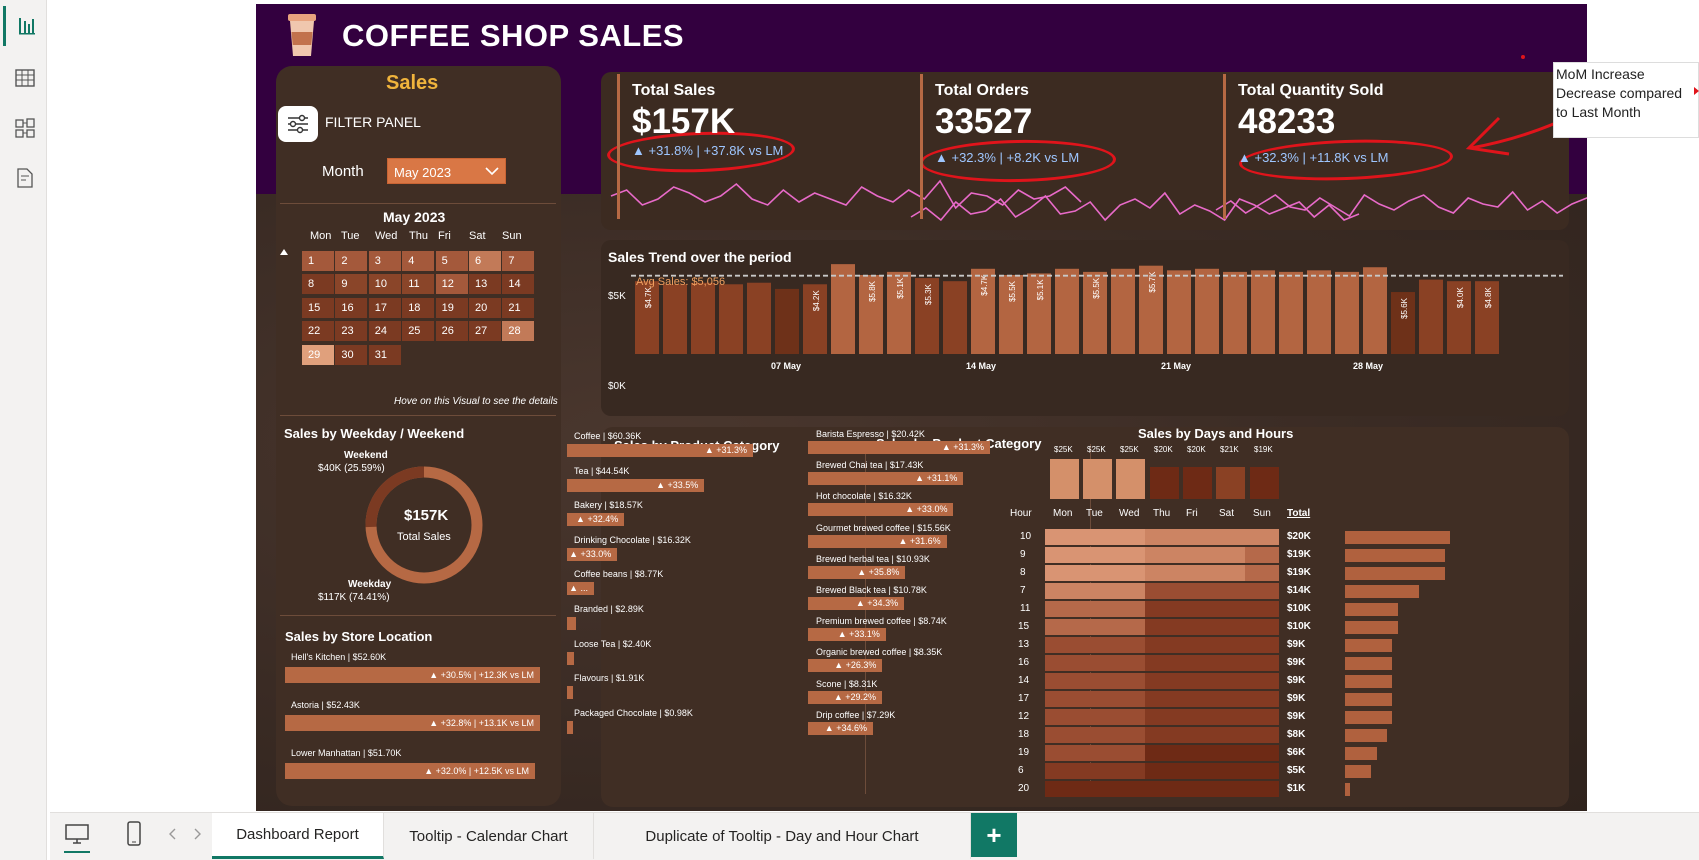 The image size is (1699, 860). I want to click on calendar-day: 9, so click(351, 284).